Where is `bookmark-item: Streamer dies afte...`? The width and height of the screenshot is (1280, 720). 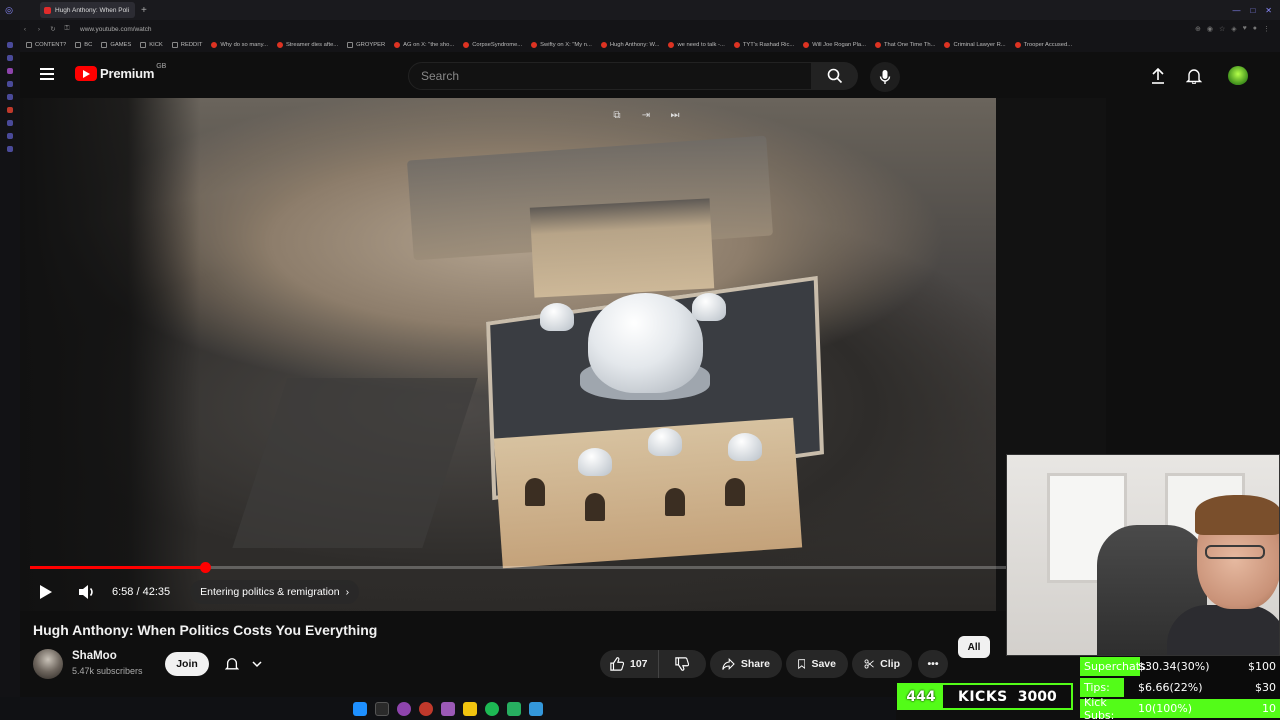
bookmark-item: Streamer dies afte... is located at coordinates (307, 45).